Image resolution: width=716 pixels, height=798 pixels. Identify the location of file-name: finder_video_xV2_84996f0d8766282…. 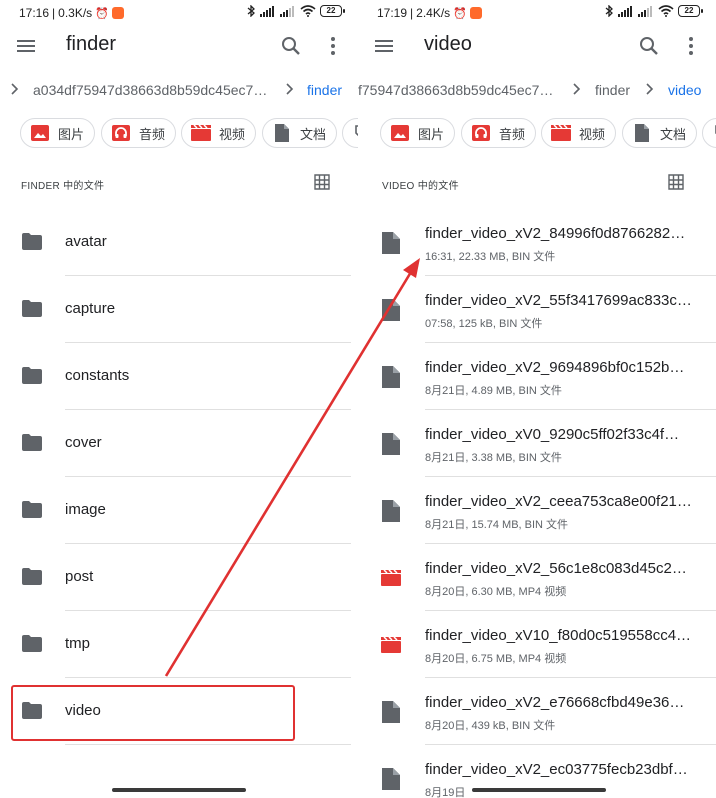
(555, 233).